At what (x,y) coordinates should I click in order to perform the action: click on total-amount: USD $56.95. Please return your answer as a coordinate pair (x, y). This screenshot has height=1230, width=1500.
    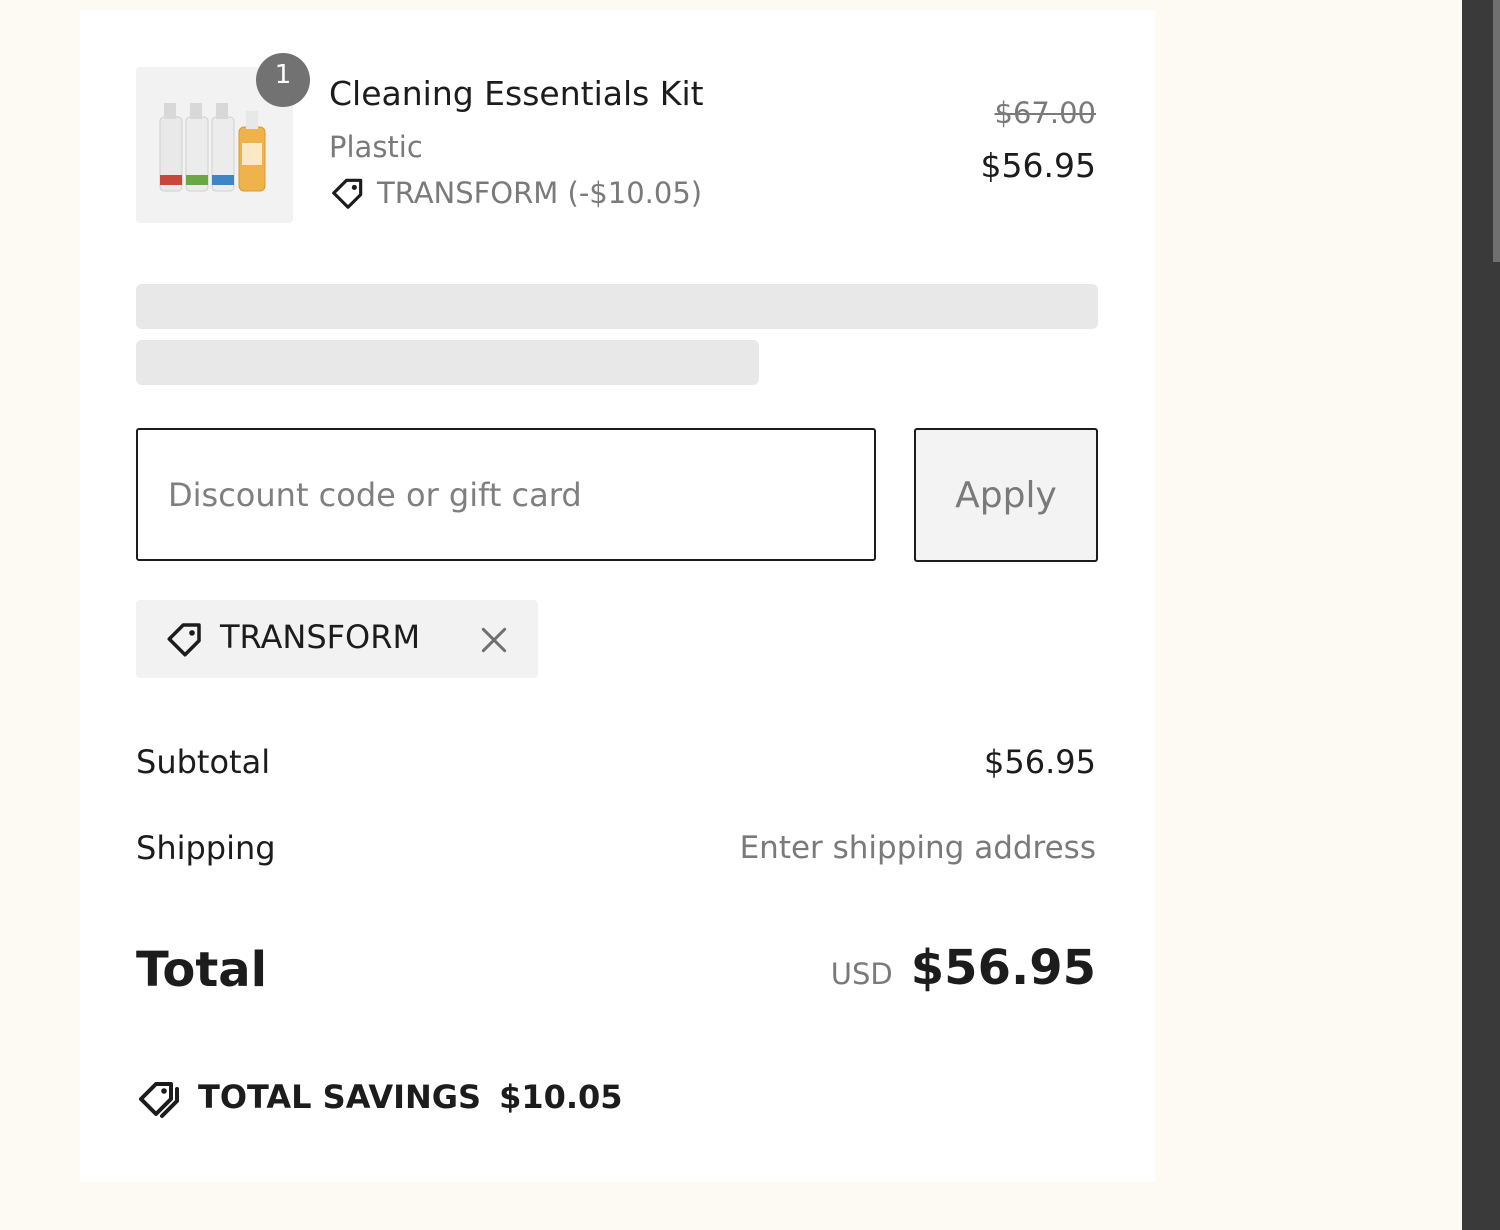
    Looking at the image, I should click on (963, 968).